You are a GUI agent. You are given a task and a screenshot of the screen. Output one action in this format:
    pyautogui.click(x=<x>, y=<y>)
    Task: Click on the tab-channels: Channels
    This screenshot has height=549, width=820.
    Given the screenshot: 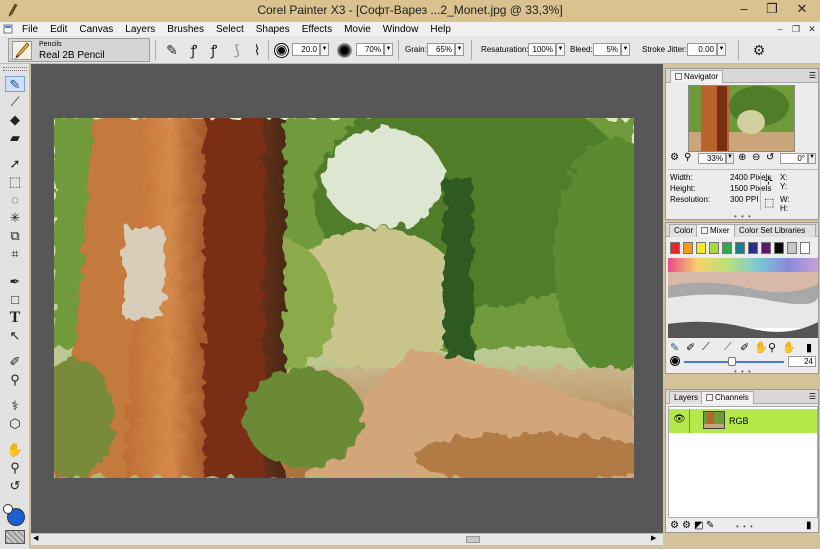 What is the action you would take?
    pyautogui.click(x=727, y=397)
    